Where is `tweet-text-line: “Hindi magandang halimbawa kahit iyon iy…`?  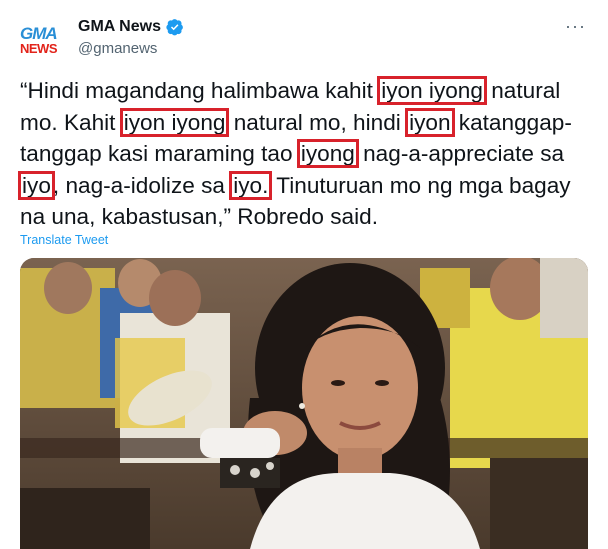
tweet-text-line: “Hindi magandang halimbawa kahit iyon iy… is located at coordinates (310, 91).